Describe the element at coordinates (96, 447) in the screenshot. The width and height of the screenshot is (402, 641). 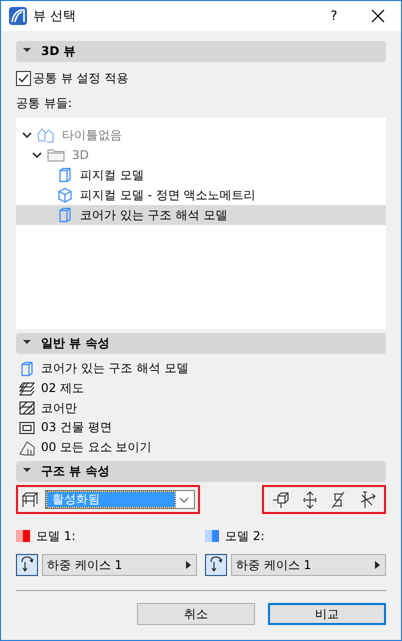
I see `property-text: 00 모든 요소 보이기` at that location.